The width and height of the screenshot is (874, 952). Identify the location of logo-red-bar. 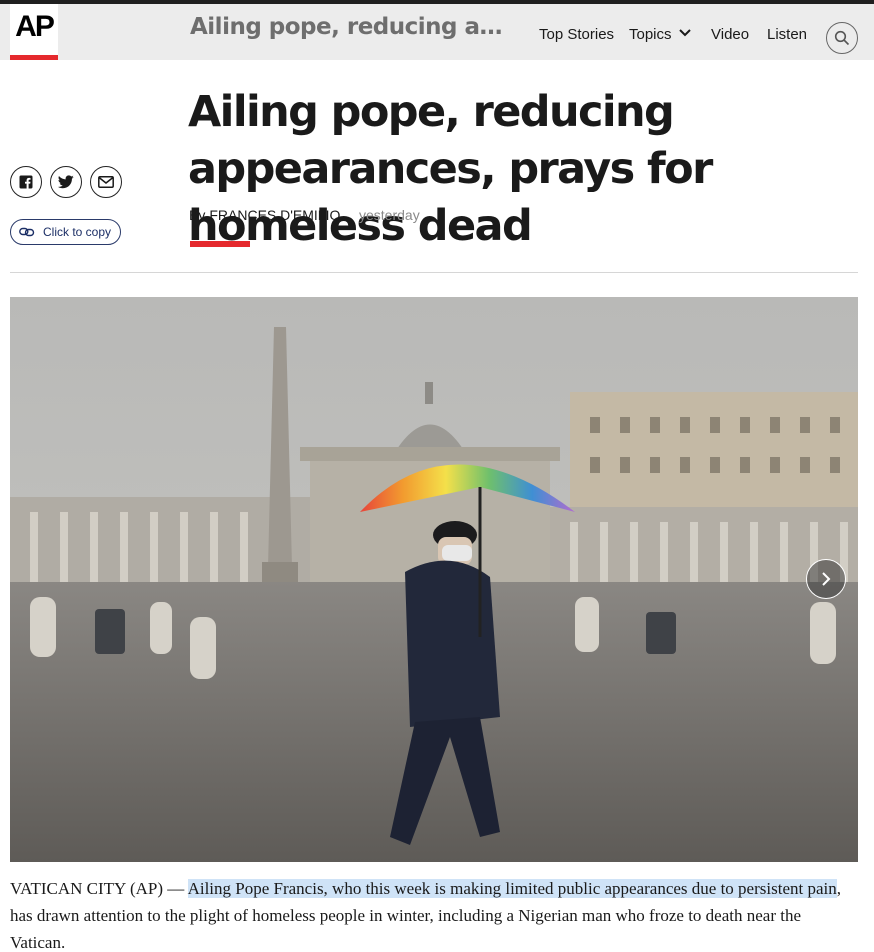
(34, 57).